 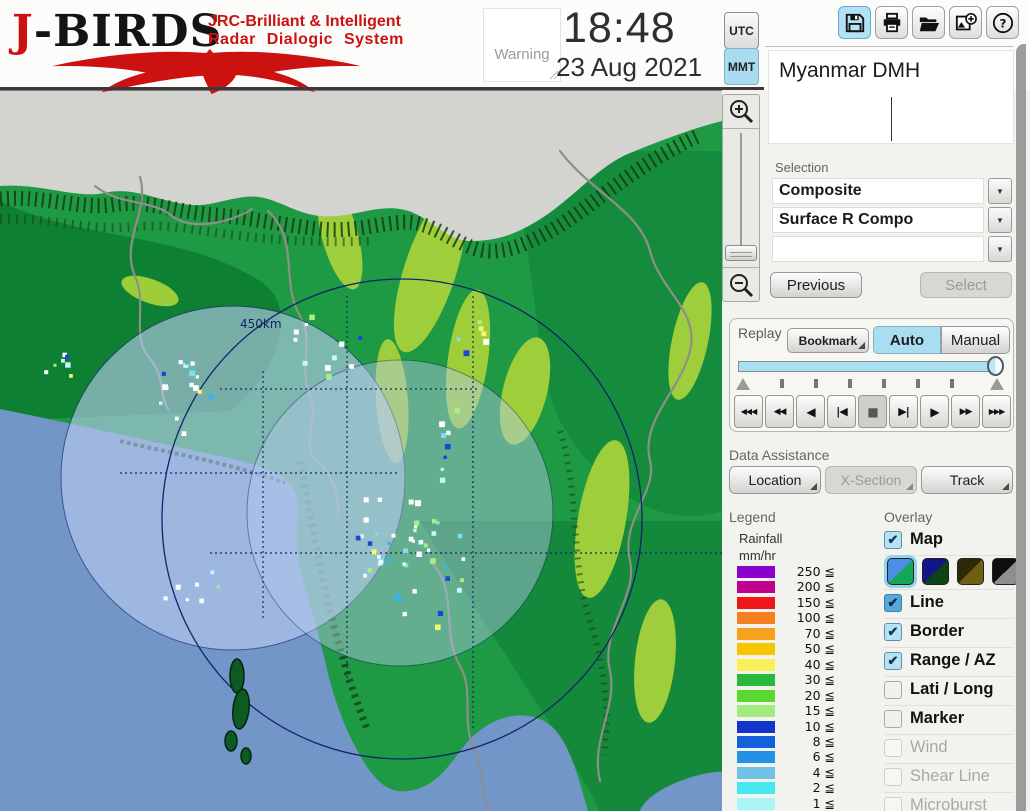 I want to click on open-folder-button, so click(x=928, y=22).